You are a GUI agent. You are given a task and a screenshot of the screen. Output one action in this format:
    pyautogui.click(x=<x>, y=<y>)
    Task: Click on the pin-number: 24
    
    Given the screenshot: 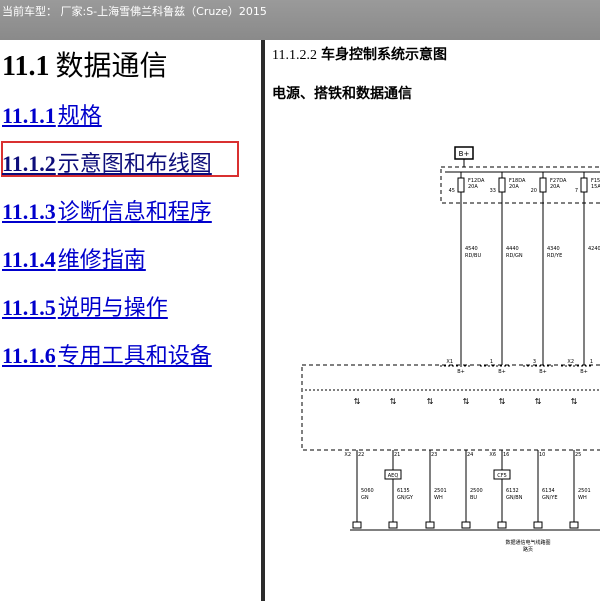 What is the action you would take?
    pyautogui.click(x=470, y=455)
    